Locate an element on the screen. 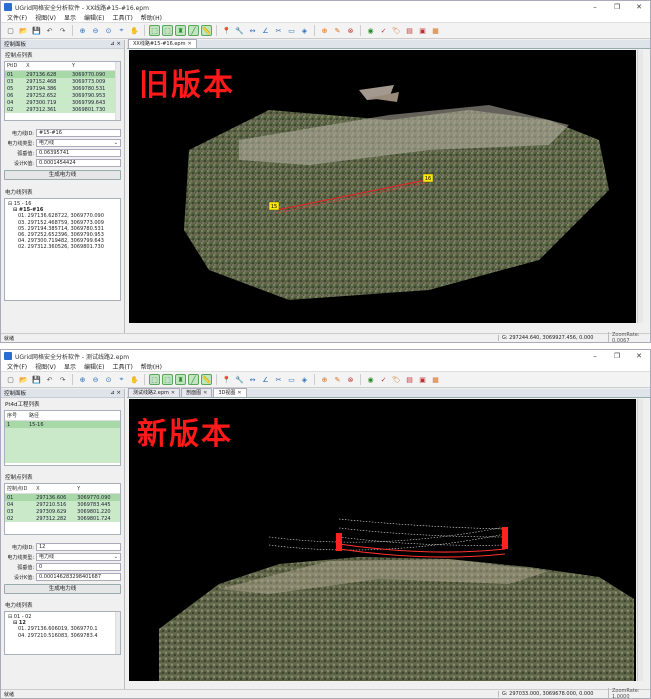 Image resolution: width=651 pixels, height=699 pixels. clip-icon: ✂ is located at coordinates (278, 30).